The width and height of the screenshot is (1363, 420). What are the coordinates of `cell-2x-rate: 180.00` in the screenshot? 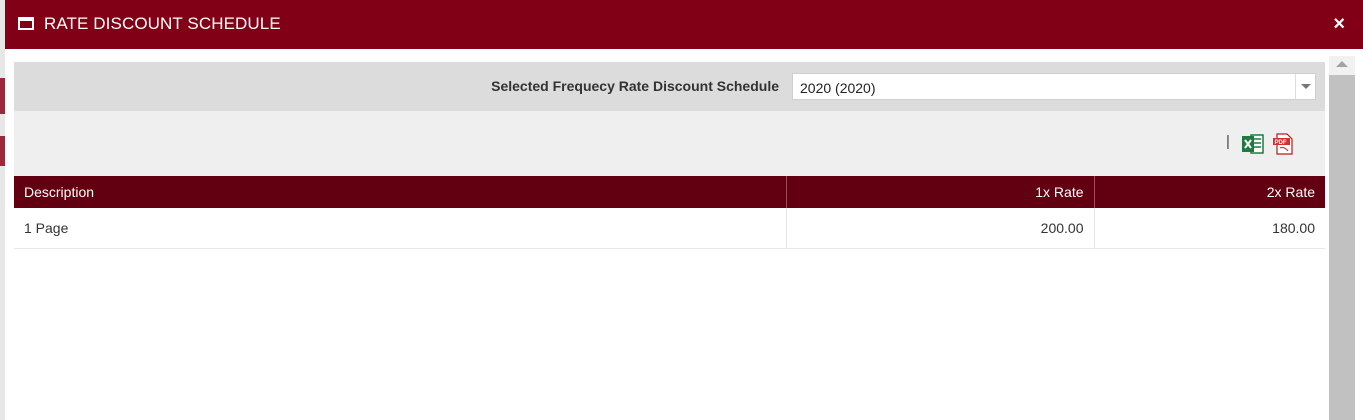 It's located at (1209, 228).